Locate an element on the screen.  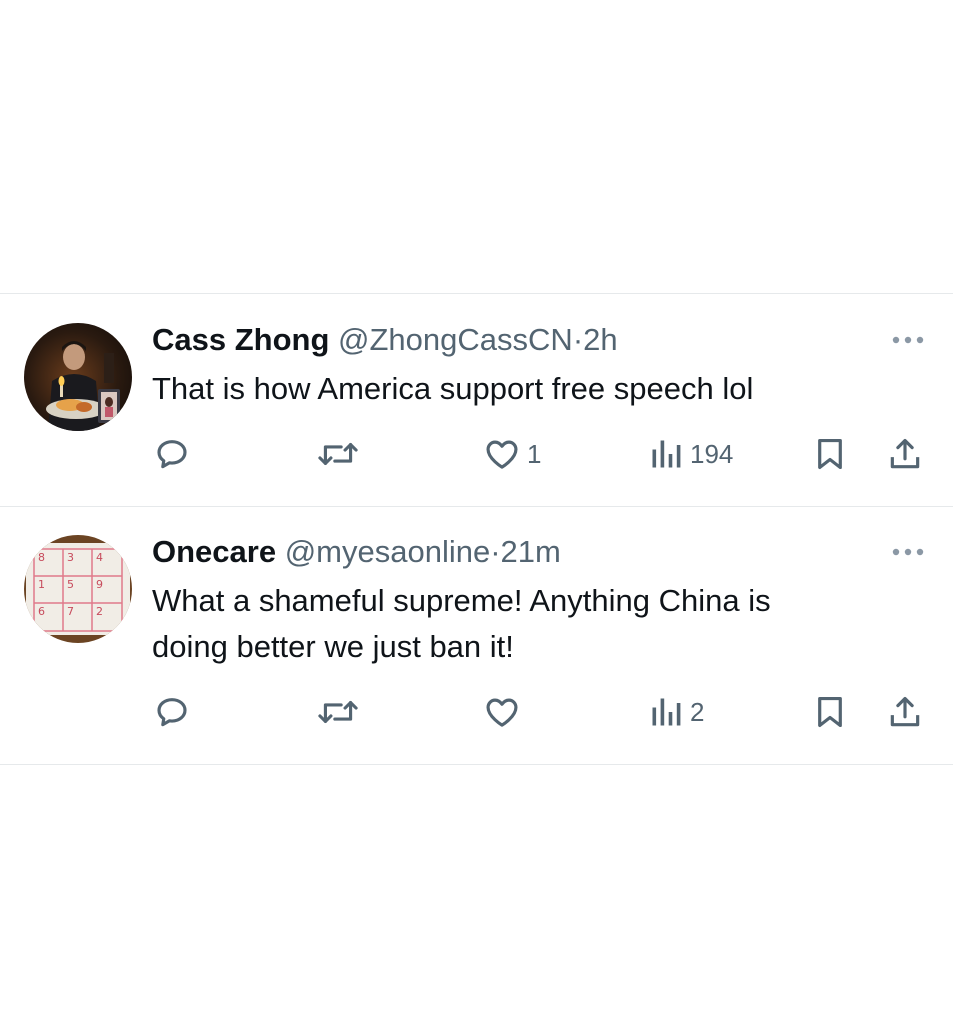
like-button is located at coordinates (505, 712).